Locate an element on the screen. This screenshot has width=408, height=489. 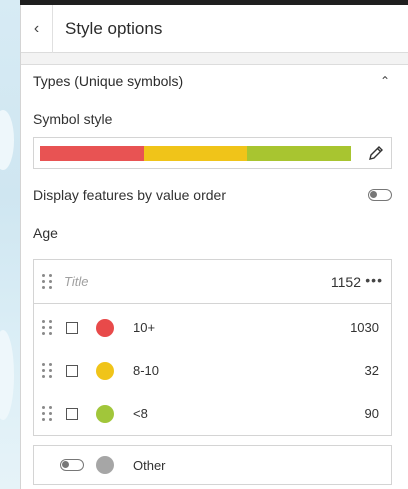
display-order-label: Display features by value order is located at coordinates (129, 195).